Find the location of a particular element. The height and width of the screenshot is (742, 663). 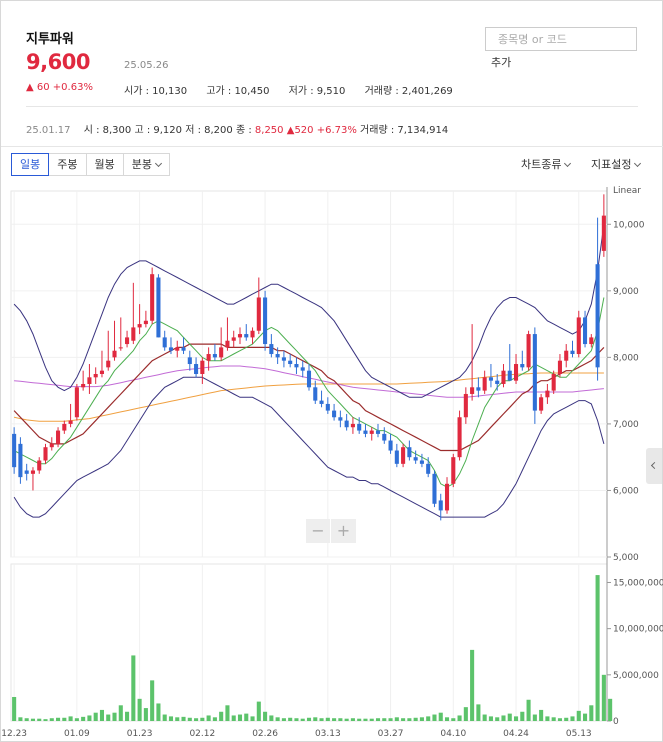

tab-monthly: 월봉 is located at coordinates (105, 164).